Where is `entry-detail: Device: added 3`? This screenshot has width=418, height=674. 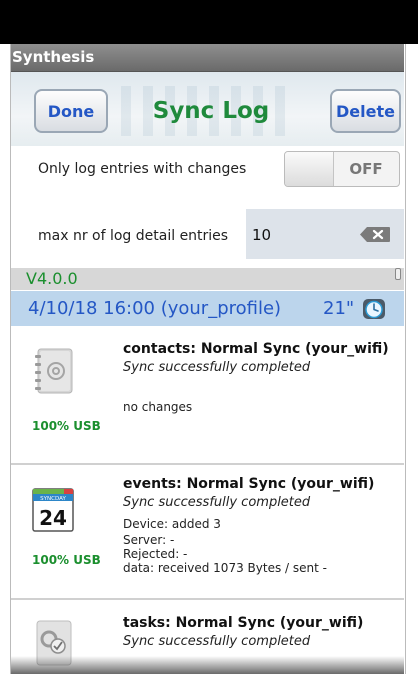
entry-detail: Device: added 3 is located at coordinates (172, 524).